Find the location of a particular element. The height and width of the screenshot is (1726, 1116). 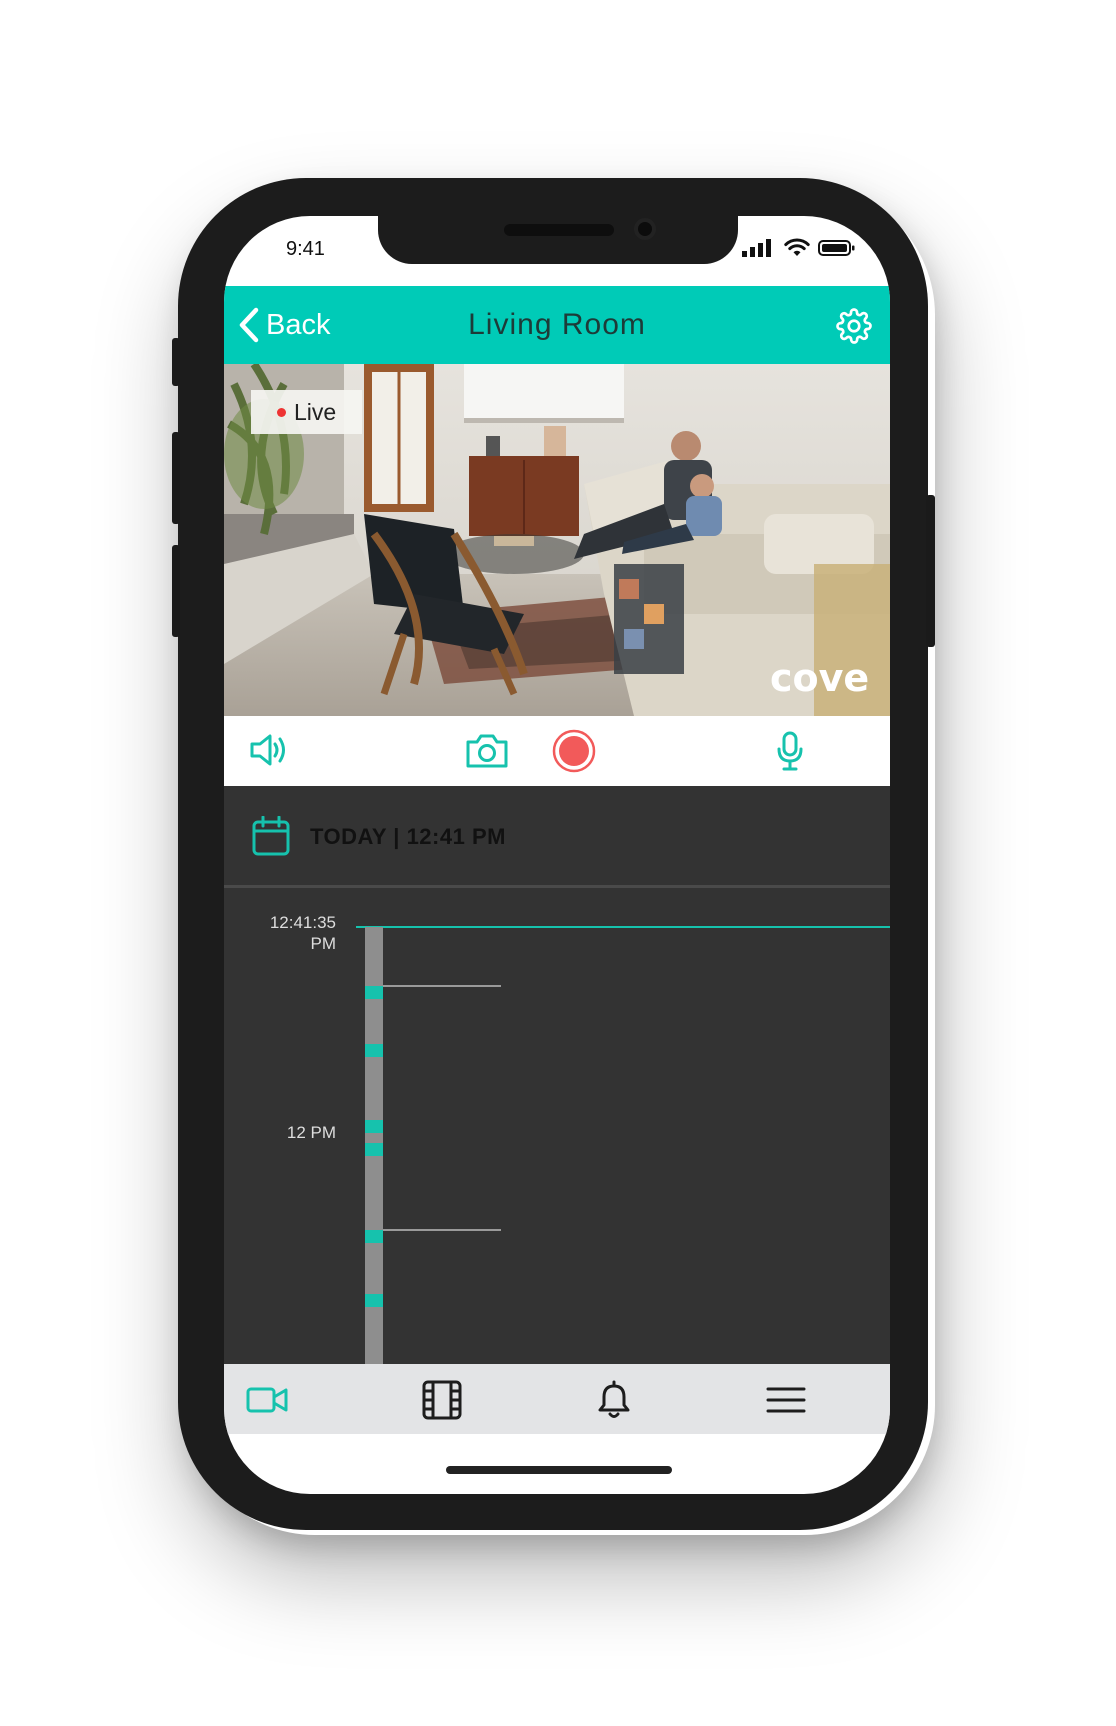

video-camera-icon is located at coordinates (268, 1400).